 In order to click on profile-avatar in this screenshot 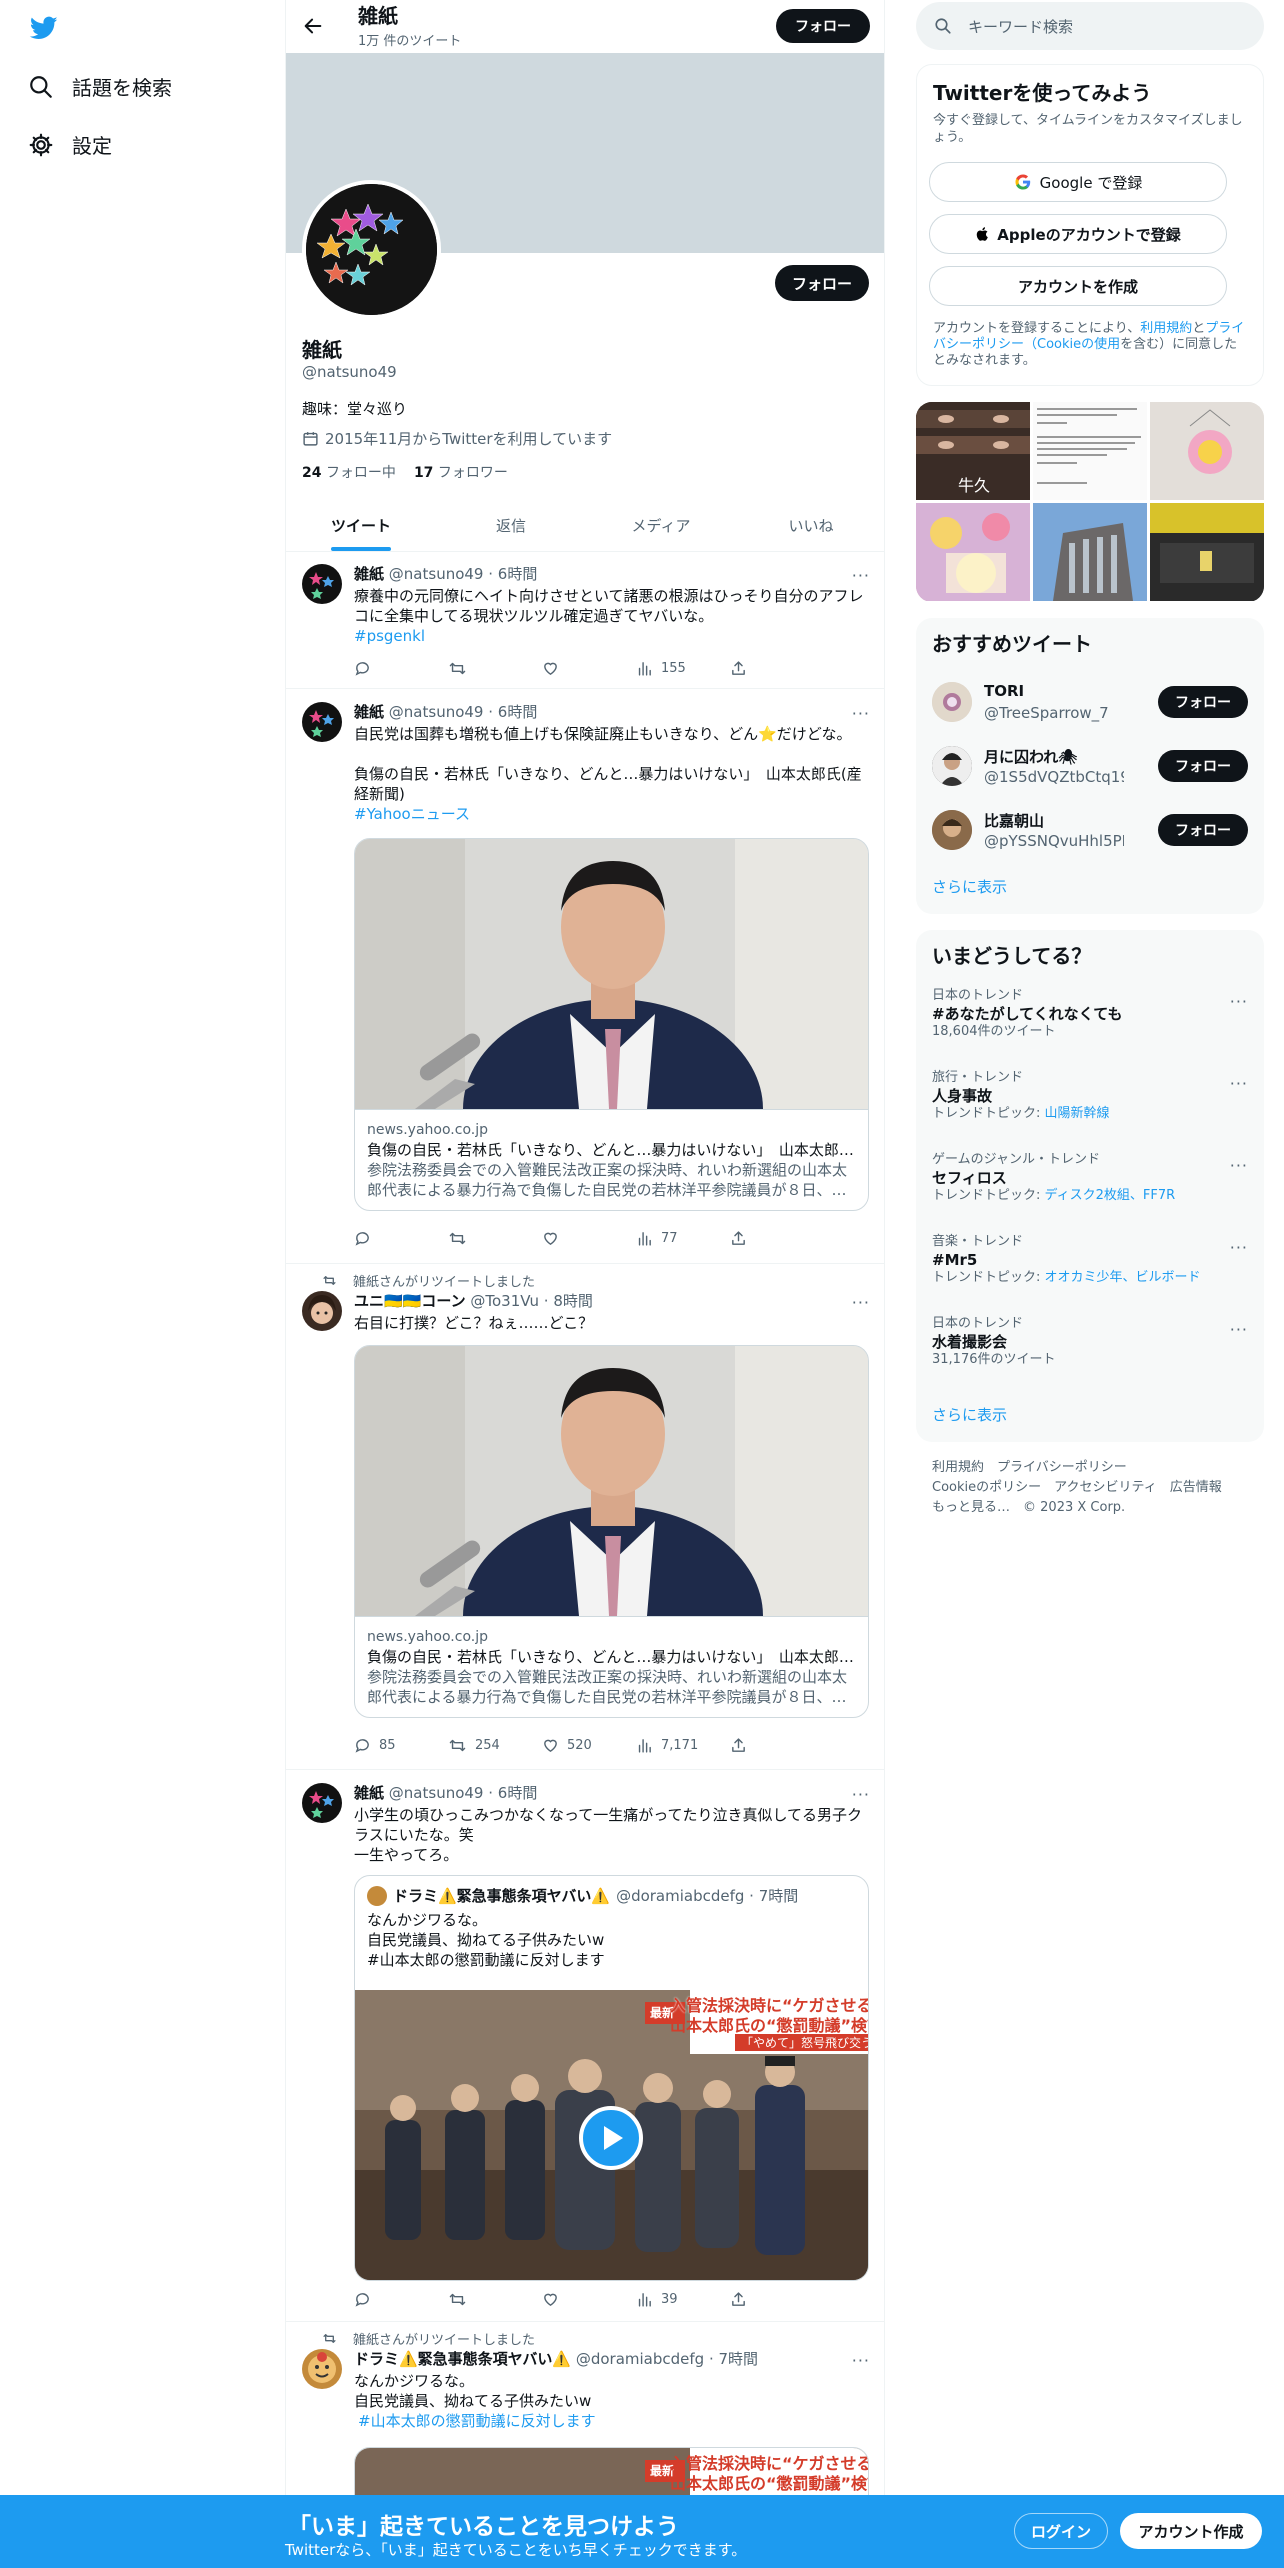, I will do `click(371, 249)`.